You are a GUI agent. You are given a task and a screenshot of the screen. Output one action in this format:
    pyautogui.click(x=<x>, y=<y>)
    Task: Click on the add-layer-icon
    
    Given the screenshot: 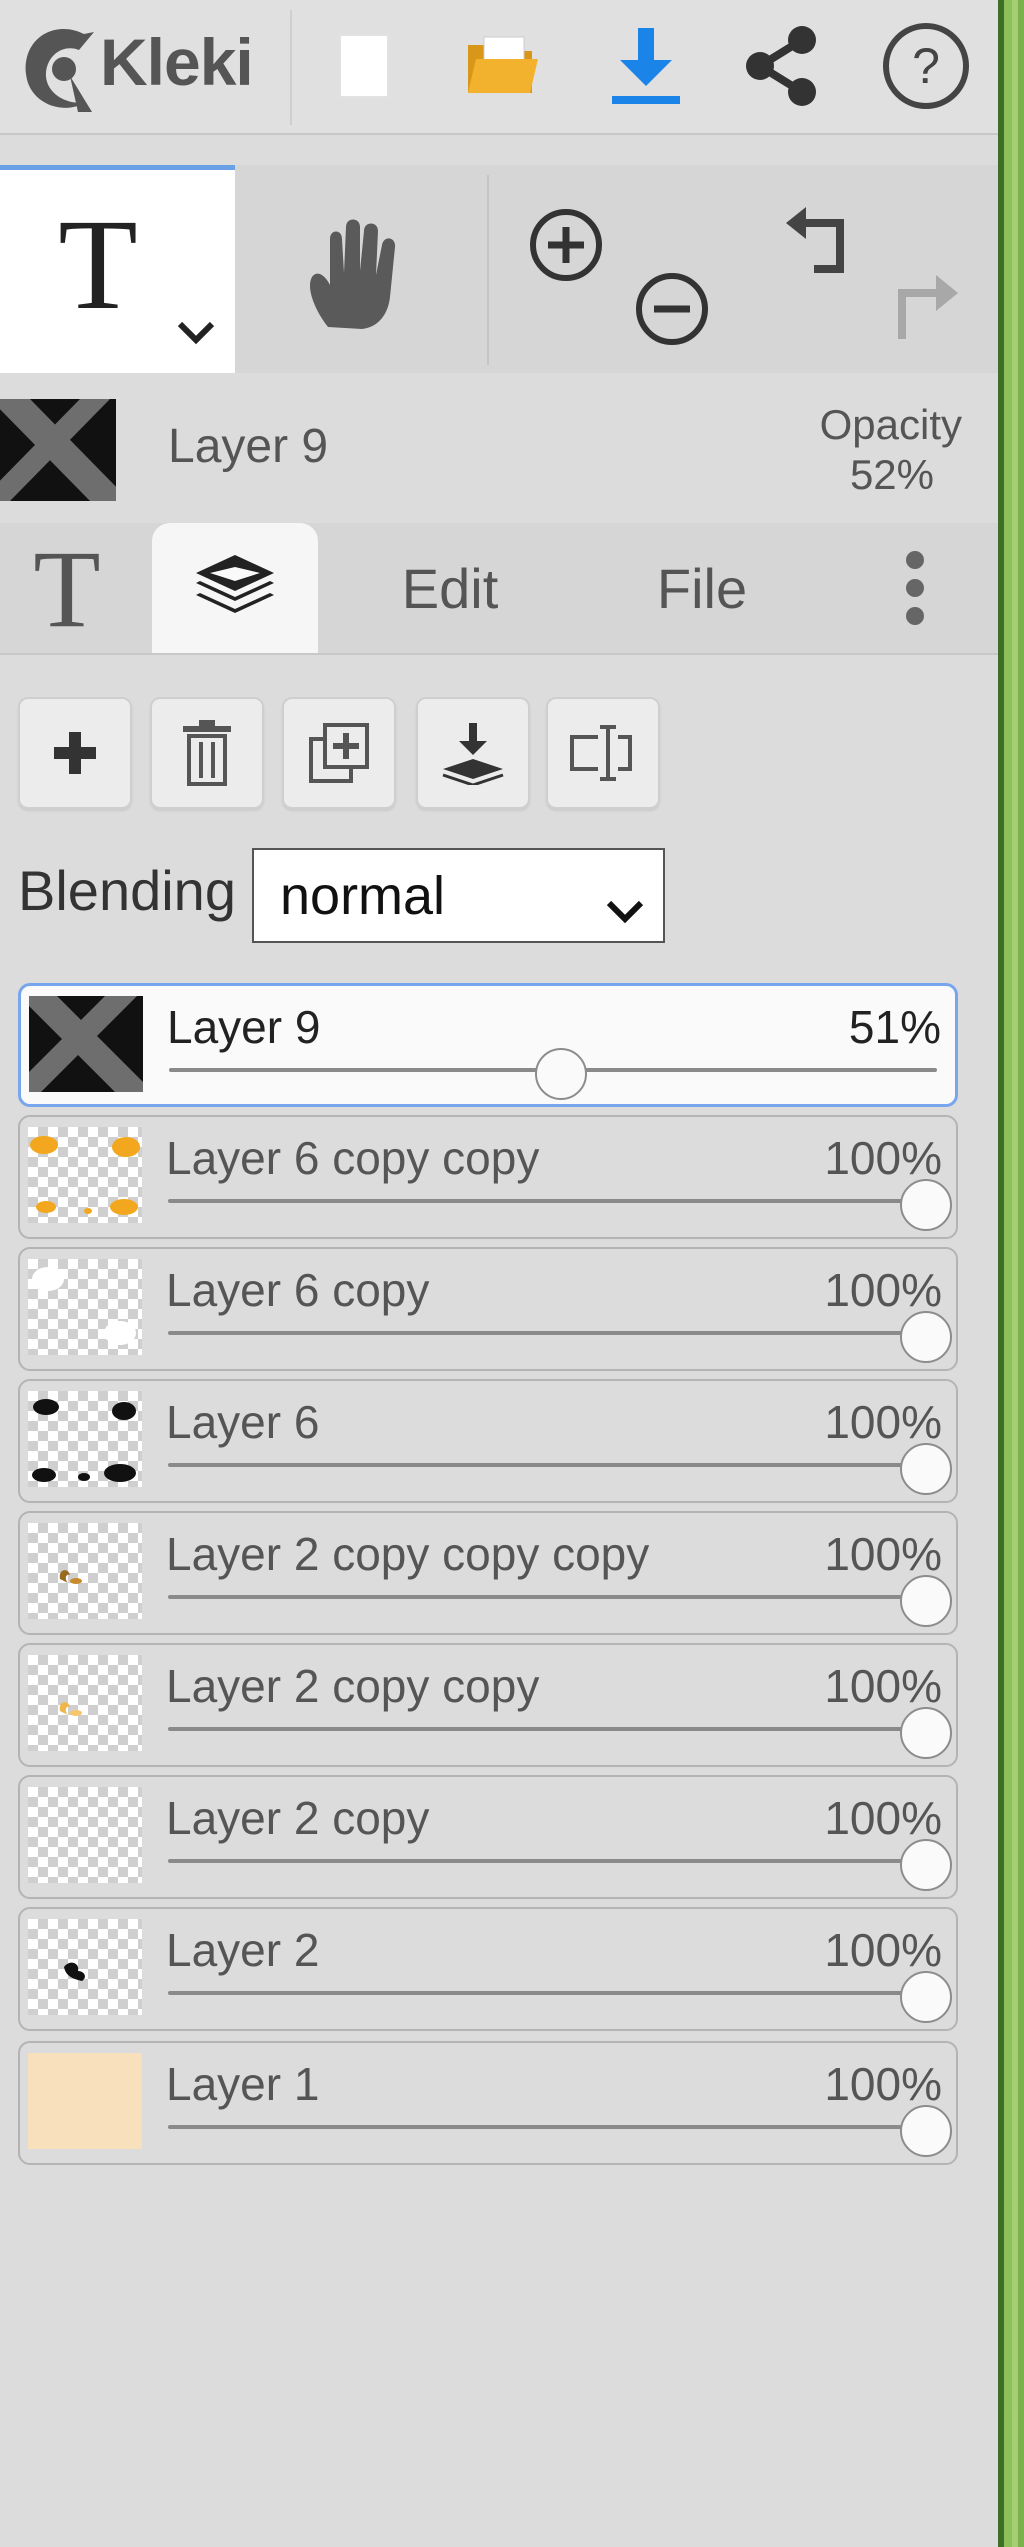 What is the action you would take?
    pyautogui.click(x=75, y=753)
    